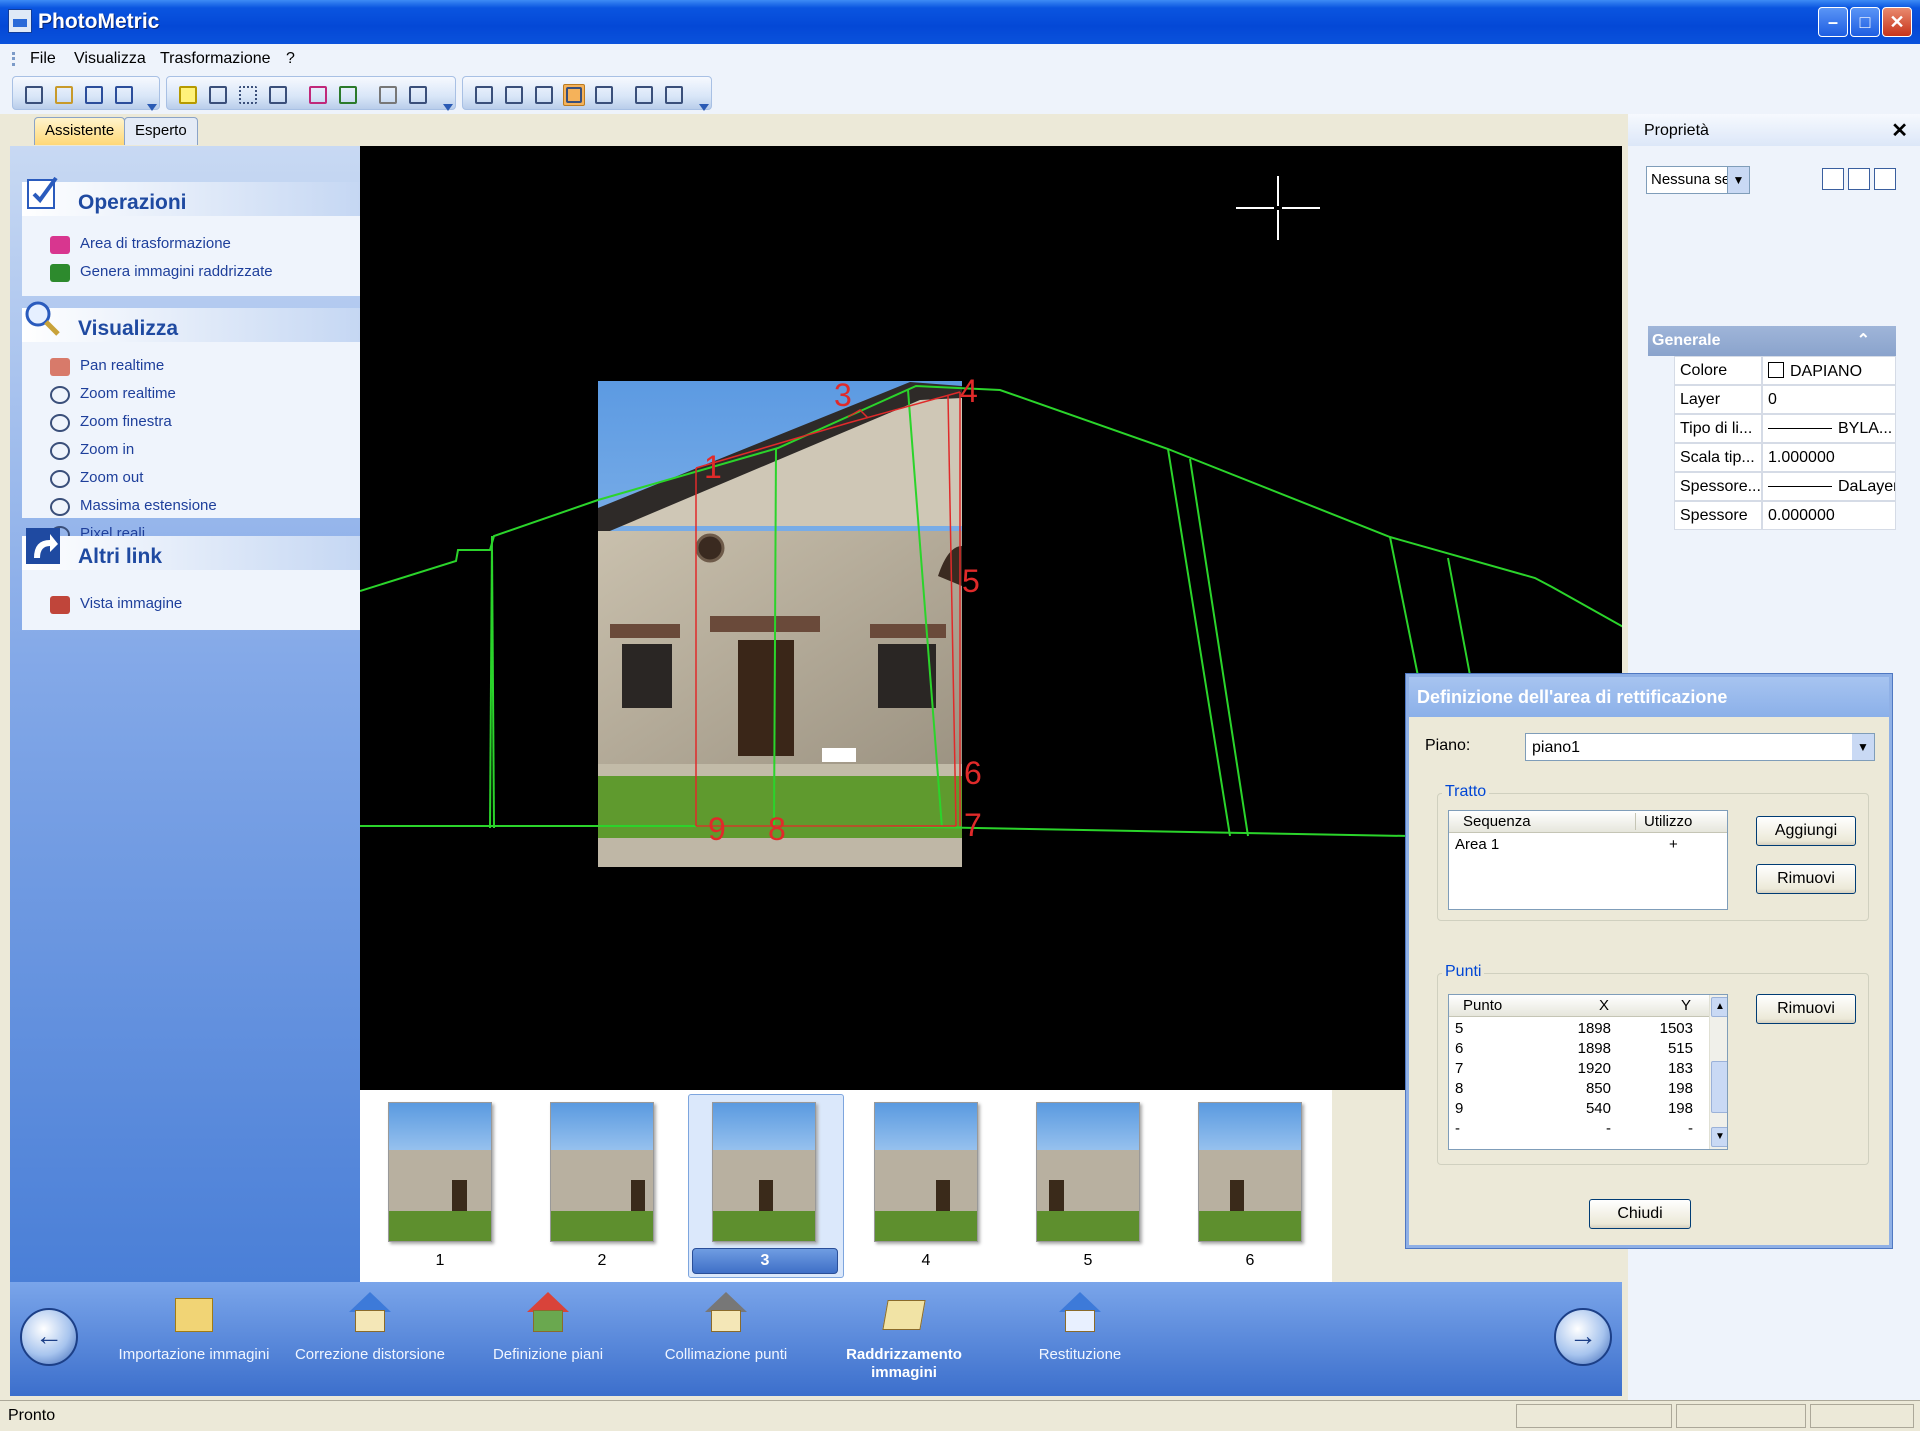 The width and height of the screenshot is (1920, 1431). What do you see at coordinates (1640, 1214) in the screenshot?
I see `chiudi-button: Chiudi` at bounding box center [1640, 1214].